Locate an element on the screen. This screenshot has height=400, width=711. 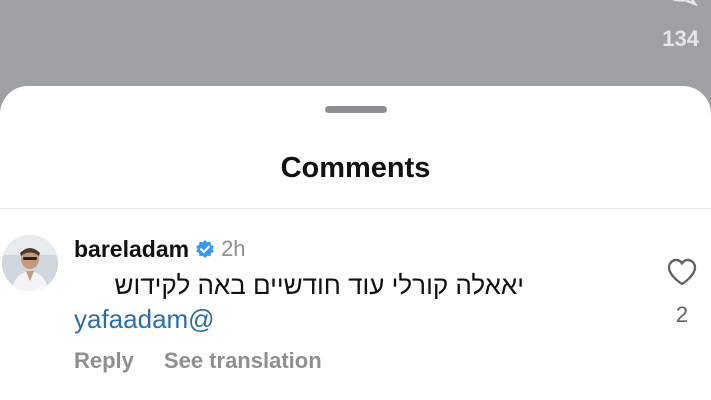
title-divider is located at coordinates (355, 208).